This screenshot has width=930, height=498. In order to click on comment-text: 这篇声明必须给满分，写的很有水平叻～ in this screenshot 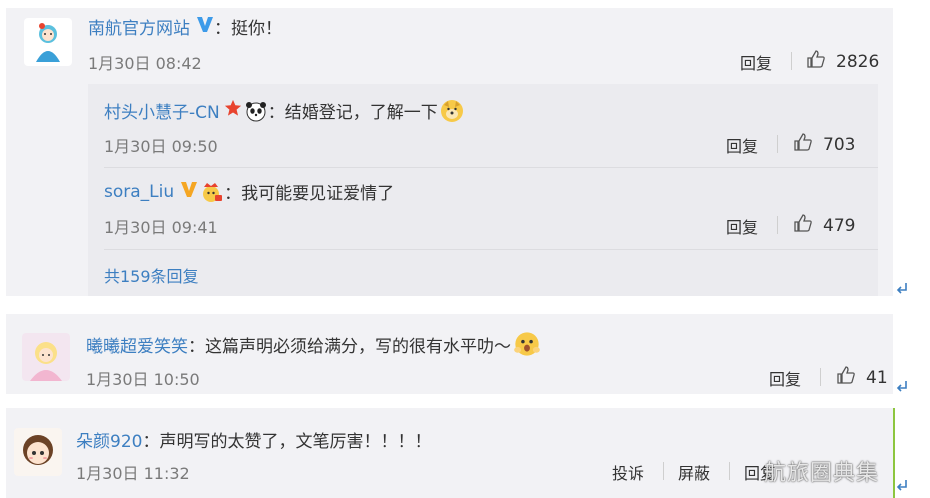, I will do `click(358, 346)`.